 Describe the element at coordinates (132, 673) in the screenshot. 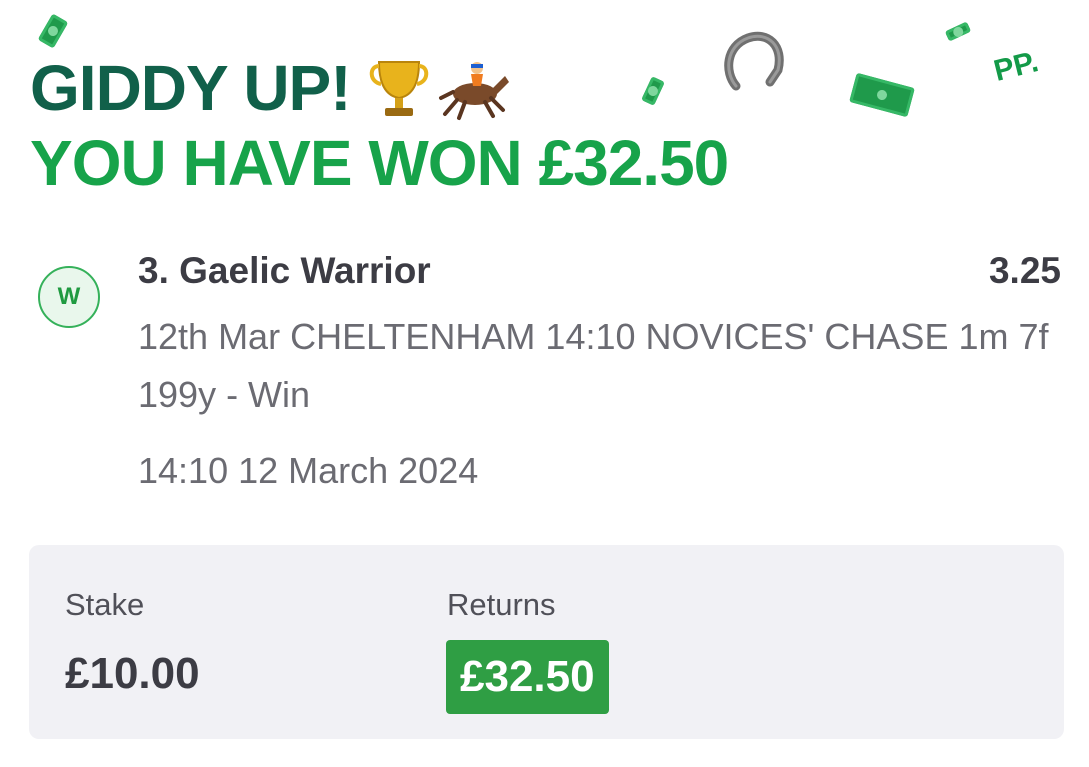

I see `stake-value: £10.00` at that location.